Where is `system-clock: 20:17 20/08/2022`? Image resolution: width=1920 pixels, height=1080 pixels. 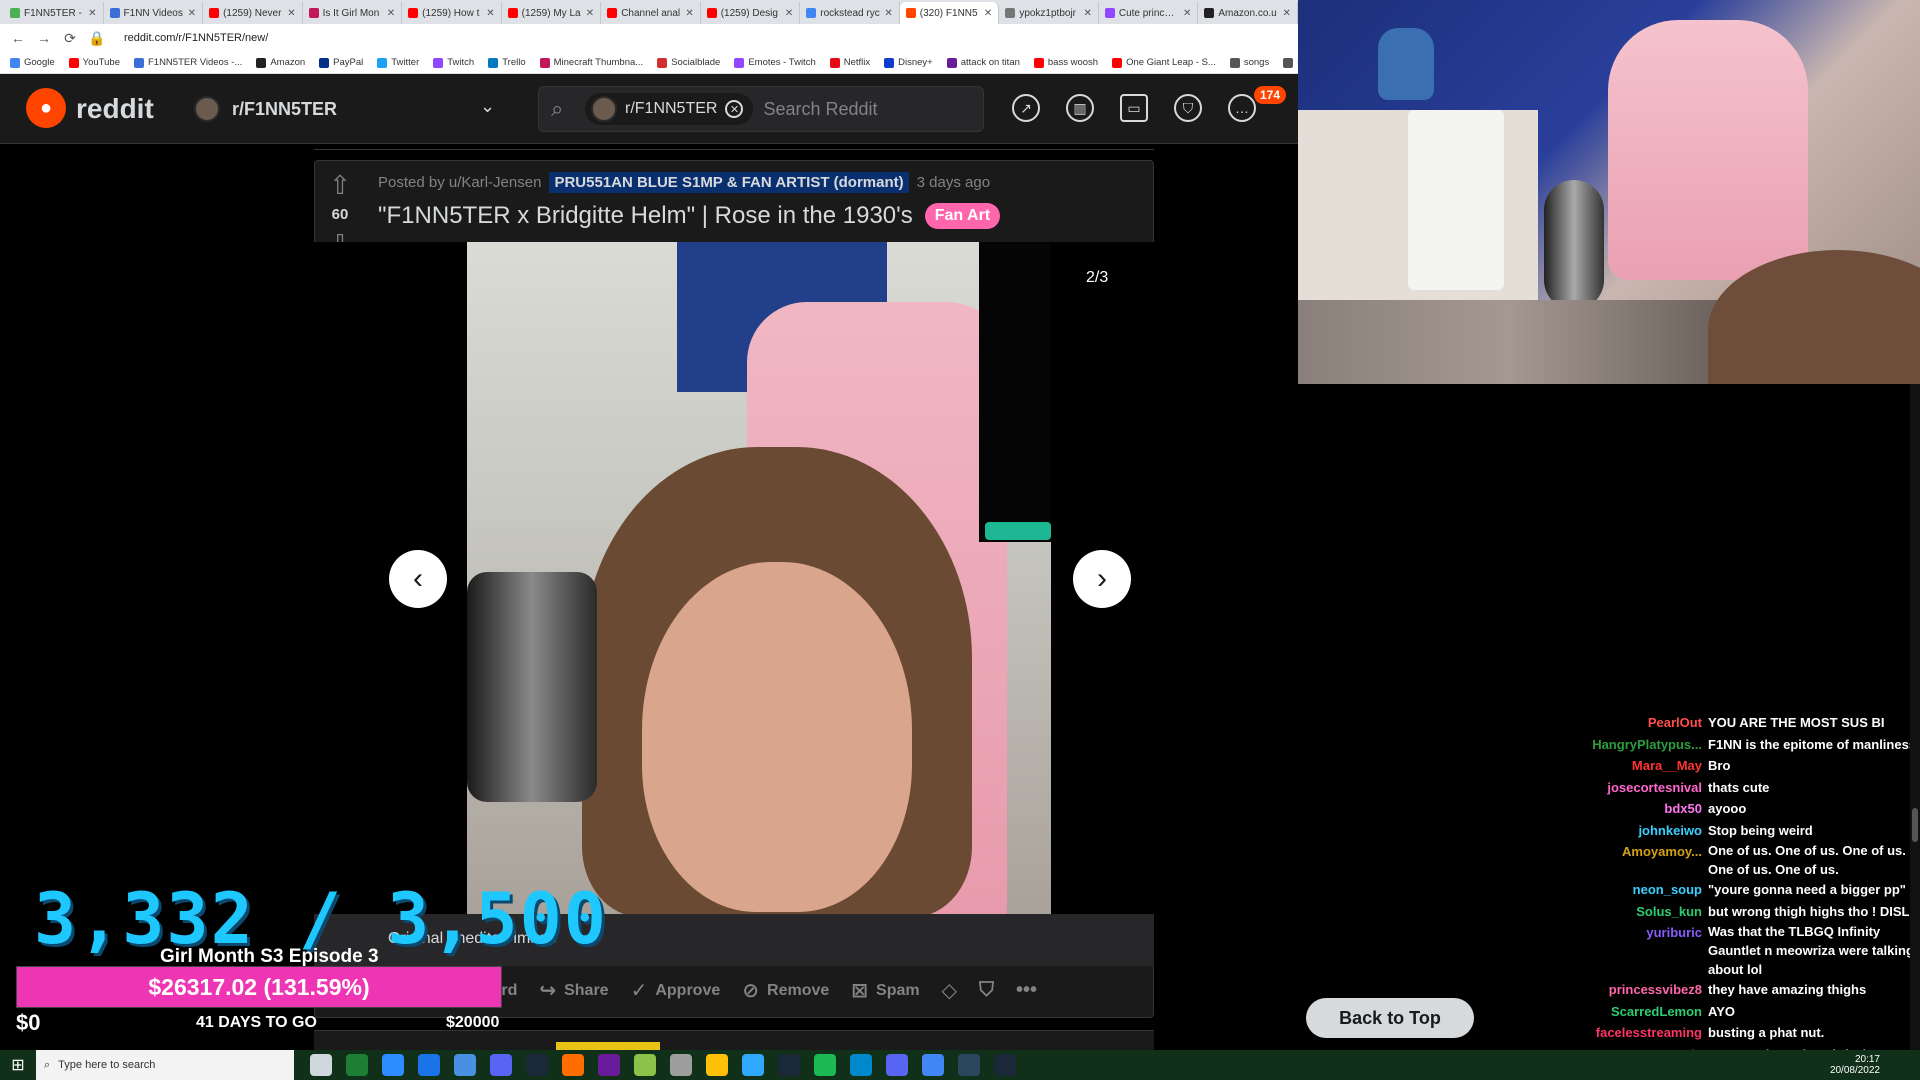
system-clock: 20:17 20/08/2022 is located at coordinates (1855, 1065).